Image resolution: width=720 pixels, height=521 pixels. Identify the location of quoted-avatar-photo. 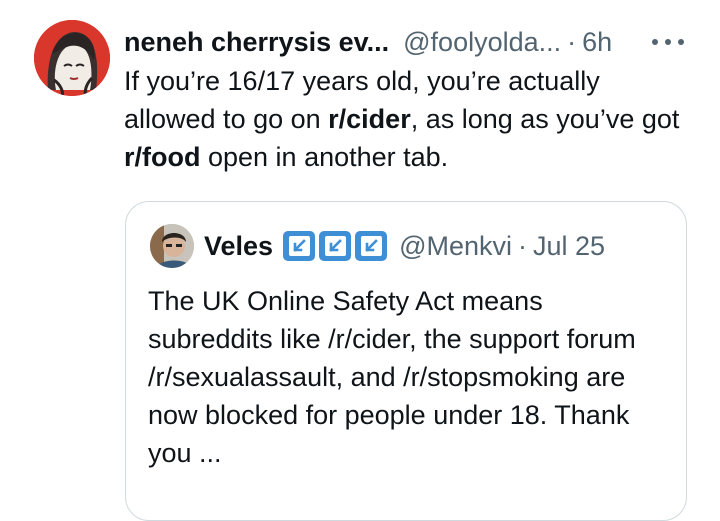
(172, 246).